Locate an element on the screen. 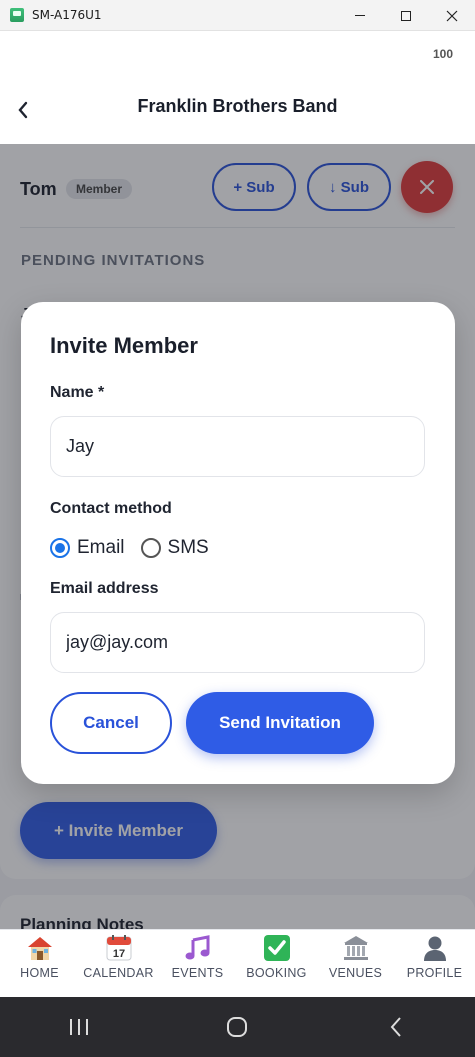 This screenshot has width=475, height=1057. name-field is located at coordinates (237, 446).